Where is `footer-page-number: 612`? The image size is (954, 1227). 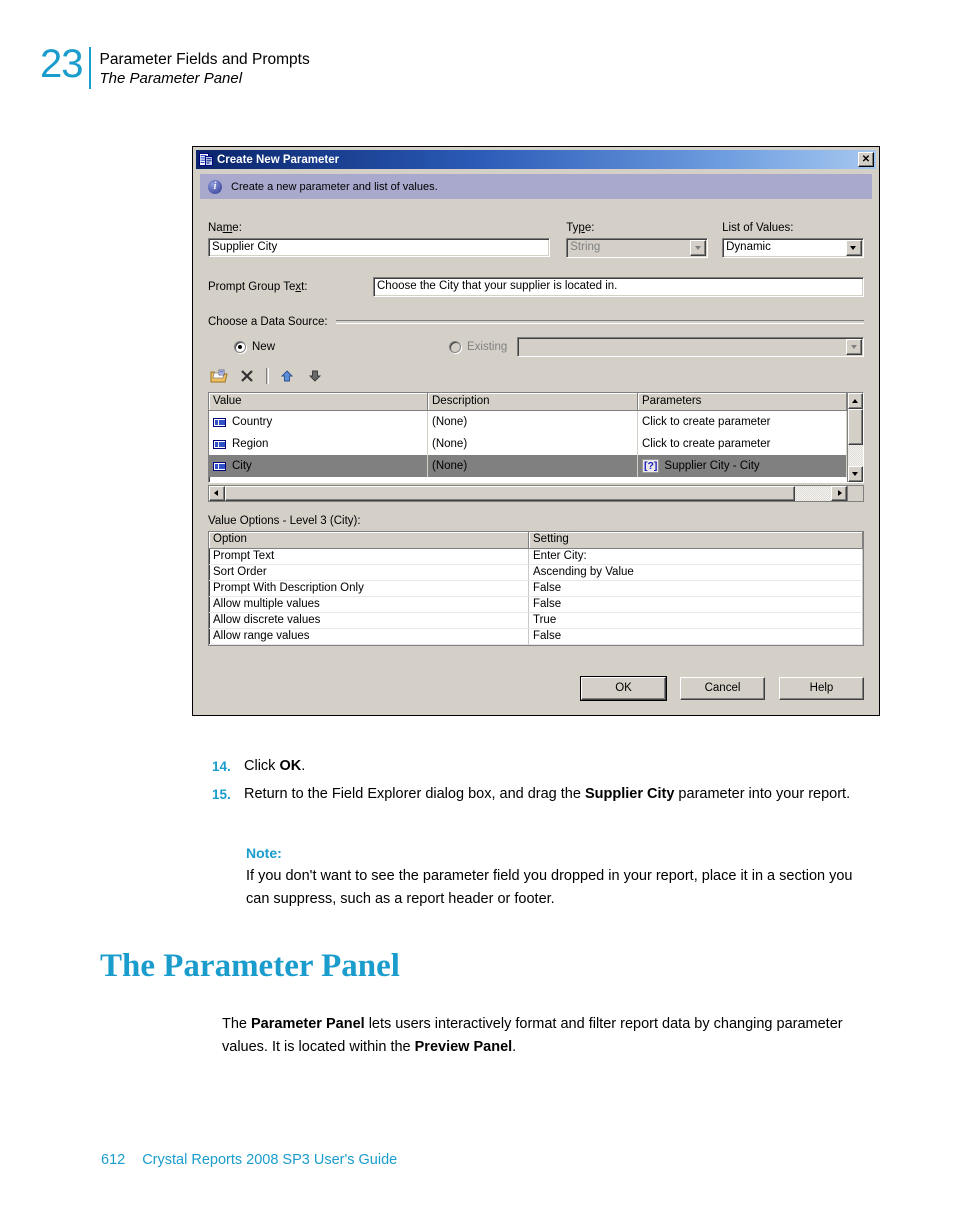 footer-page-number: 612 is located at coordinates (113, 1160).